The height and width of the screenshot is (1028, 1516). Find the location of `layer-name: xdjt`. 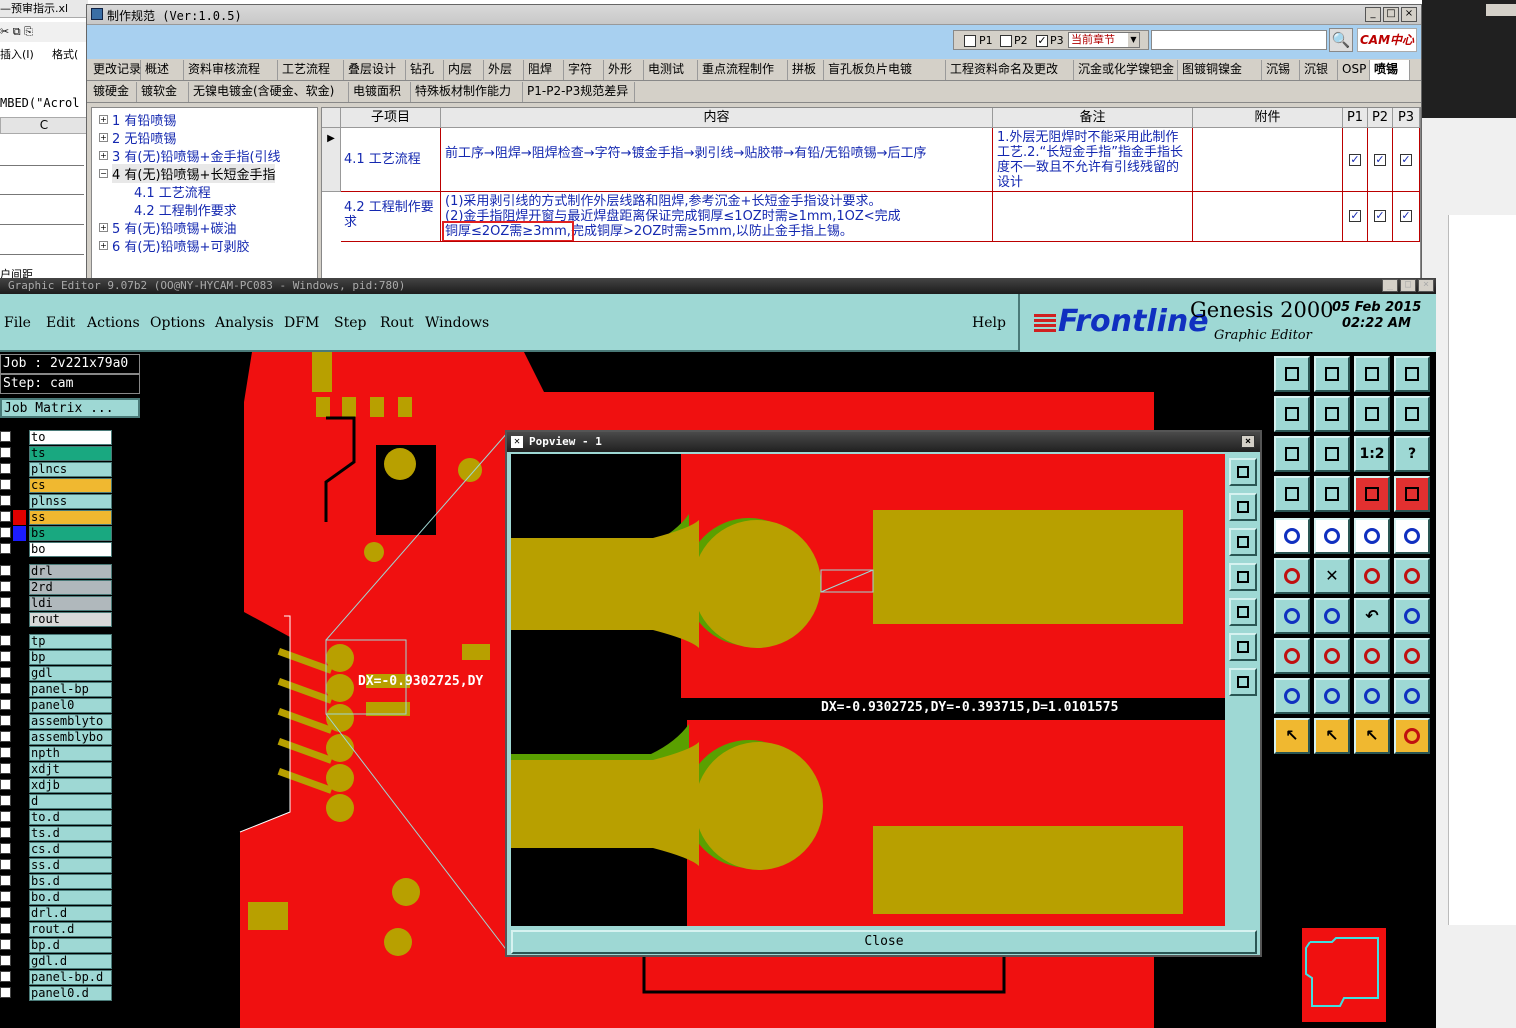

layer-name: xdjt is located at coordinates (70, 769).